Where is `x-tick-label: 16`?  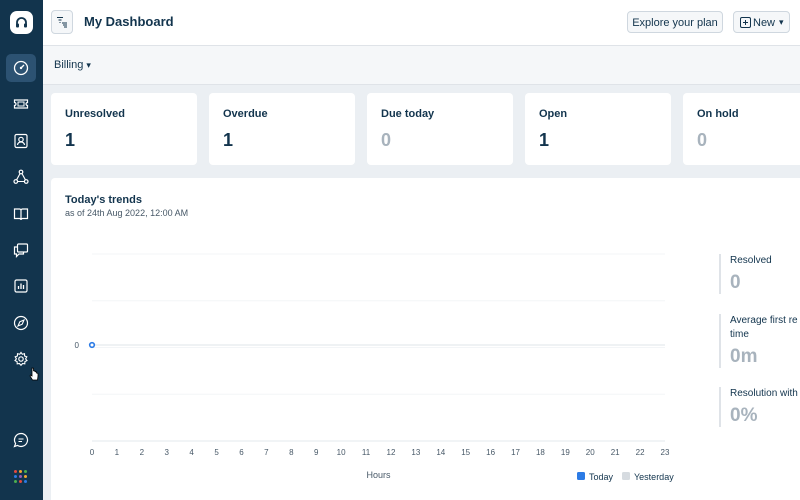
x-tick-label: 16 is located at coordinates (490, 452).